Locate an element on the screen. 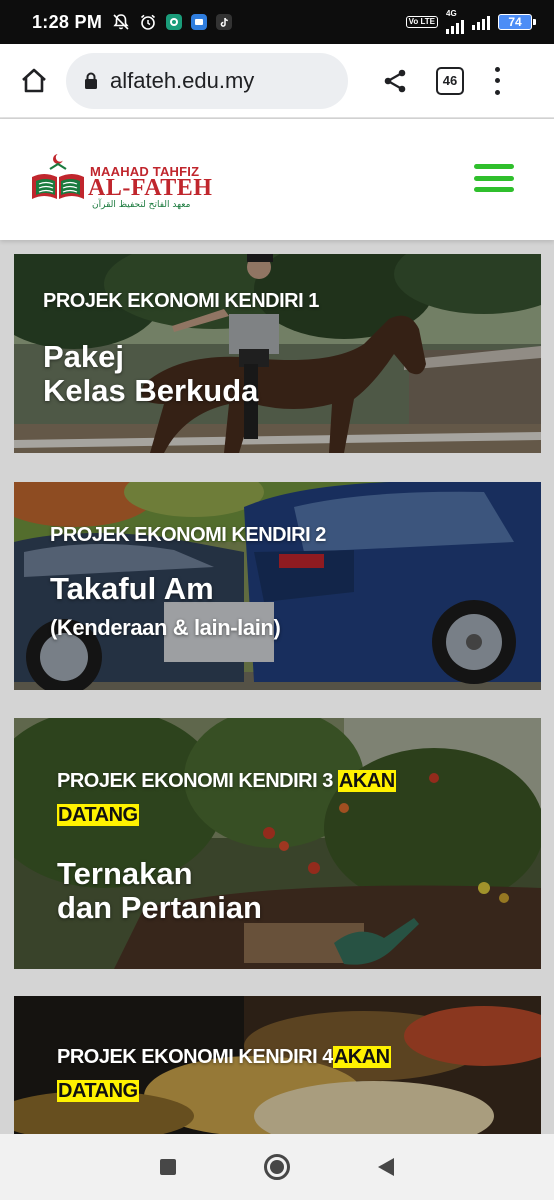 The height and width of the screenshot is (1200, 554). card4-kicker-block: PROJEK EKONOMI KENDIRI 4AKAN DATANG is located at coordinates (247, 1074).